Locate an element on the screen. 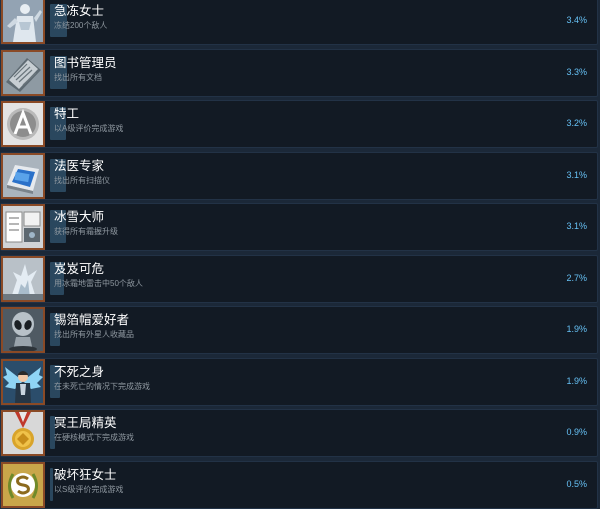 The height and width of the screenshot is (509, 600). achievement-description: 用冰霜地雷击中50个敌人 is located at coordinates (98, 283).